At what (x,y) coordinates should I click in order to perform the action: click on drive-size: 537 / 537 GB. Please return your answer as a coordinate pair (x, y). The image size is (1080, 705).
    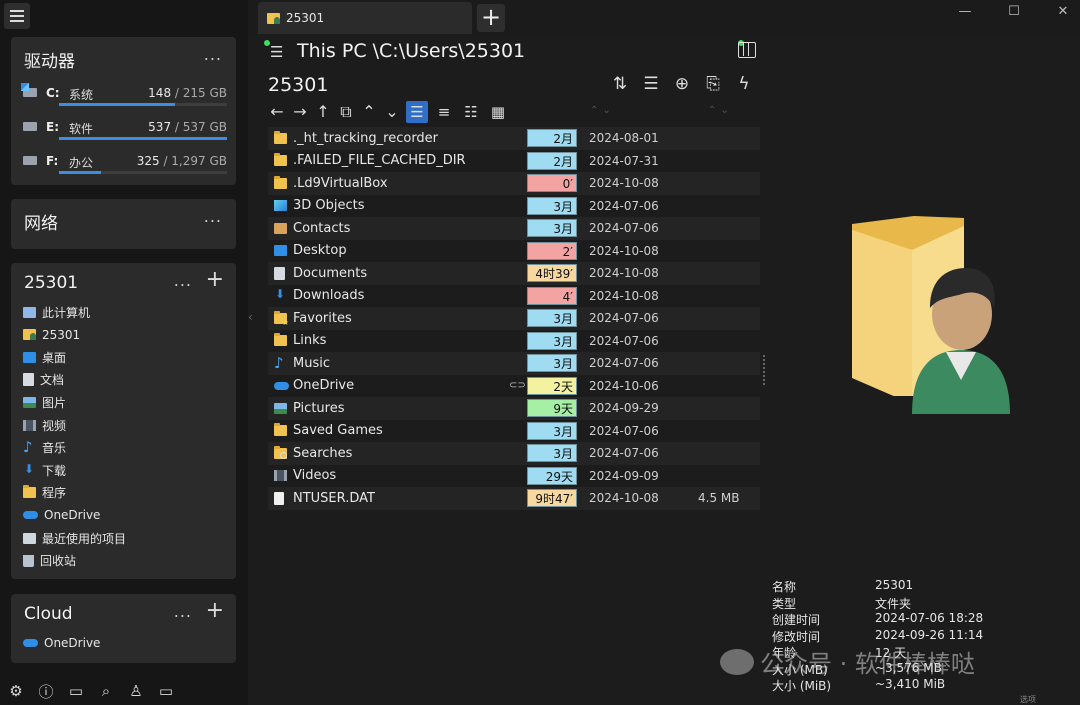
    Looking at the image, I should click on (187, 127).